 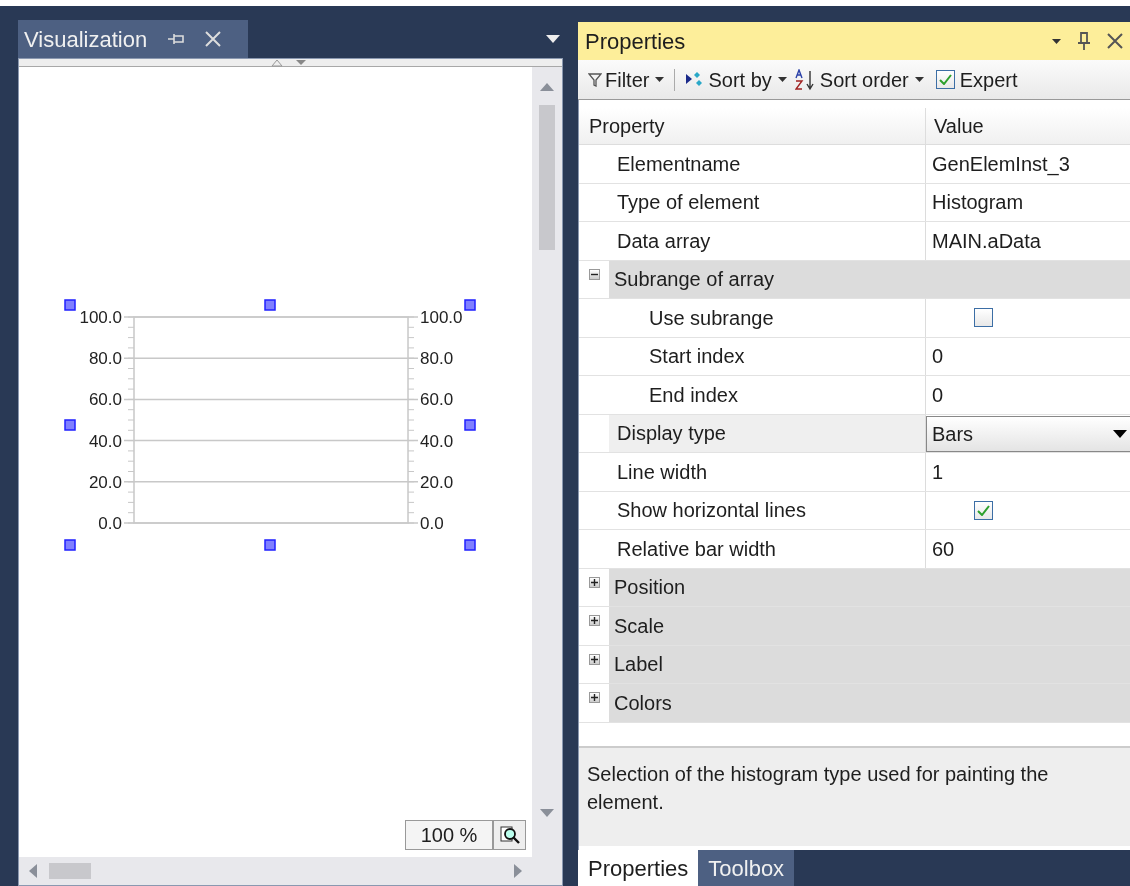 I want to click on property-name: Relative bar width, so click(x=696, y=549).